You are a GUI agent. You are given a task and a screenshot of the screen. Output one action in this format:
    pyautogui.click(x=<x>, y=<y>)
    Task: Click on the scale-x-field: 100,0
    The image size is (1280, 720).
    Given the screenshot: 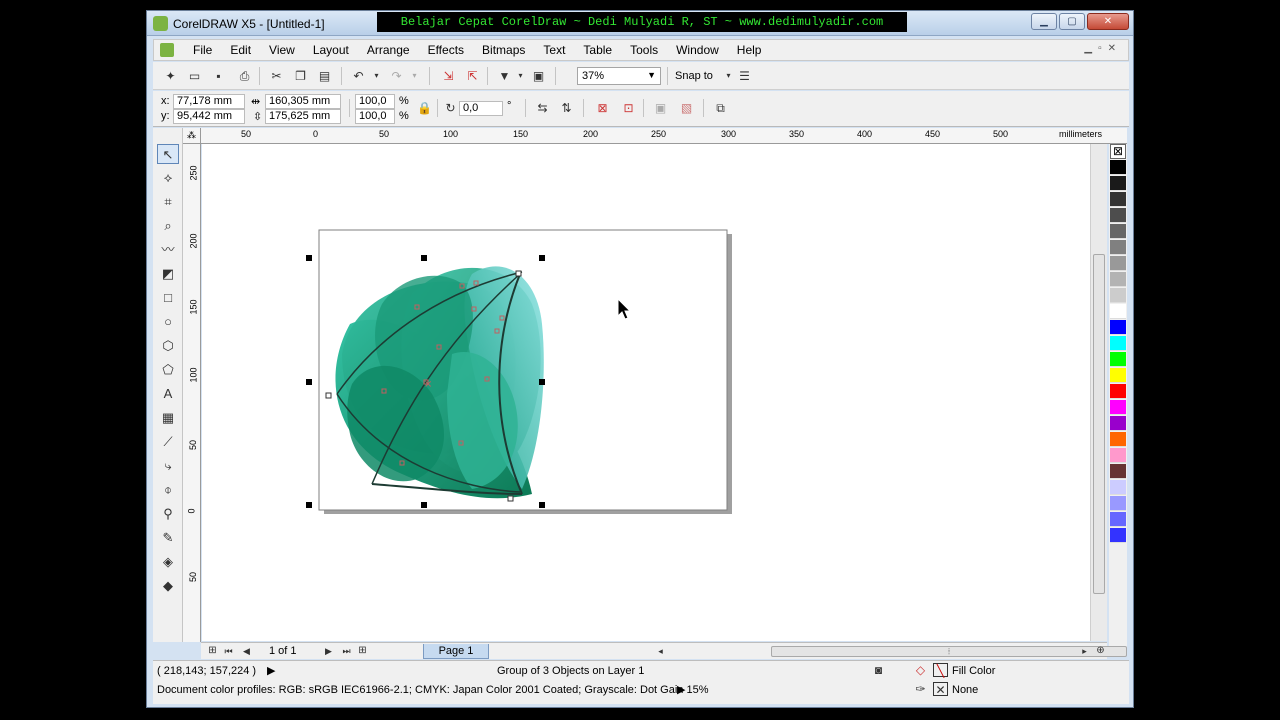 What is the action you would take?
    pyautogui.click(x=375, y=101)
    